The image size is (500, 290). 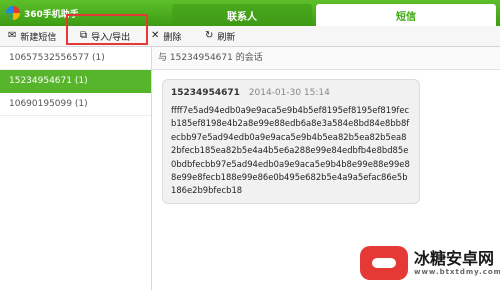 I want to click on gamepad-logo-icon, so click(x=384, y=263).